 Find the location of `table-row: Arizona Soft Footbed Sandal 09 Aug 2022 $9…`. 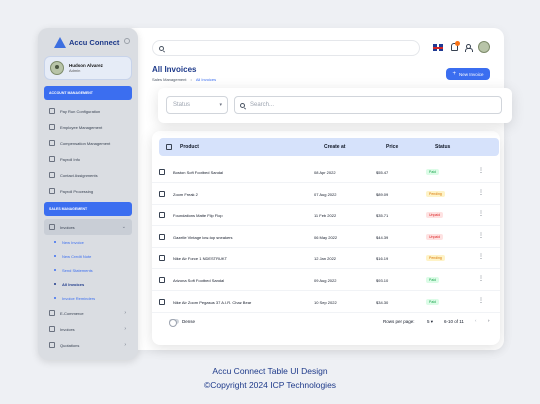

table-row: Arizona Soft Footbed Sandal 09 Aug 2022 $9… is located at coordinates (326, 280).